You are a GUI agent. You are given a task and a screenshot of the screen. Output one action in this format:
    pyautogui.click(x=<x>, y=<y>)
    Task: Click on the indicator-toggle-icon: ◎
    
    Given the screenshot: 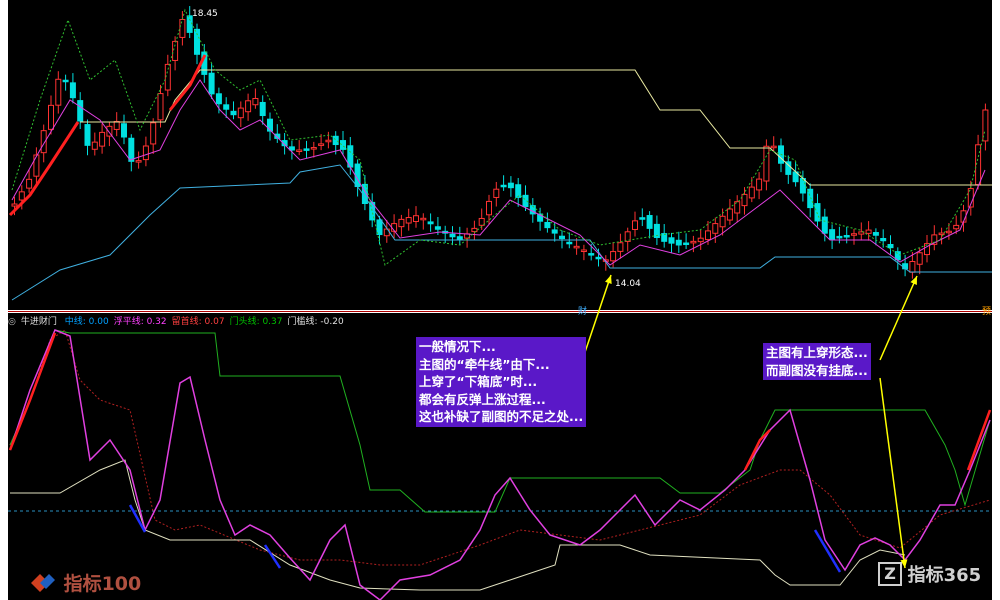 What is the action you would take?
    pyautogui.click(x=12, y=322)
    